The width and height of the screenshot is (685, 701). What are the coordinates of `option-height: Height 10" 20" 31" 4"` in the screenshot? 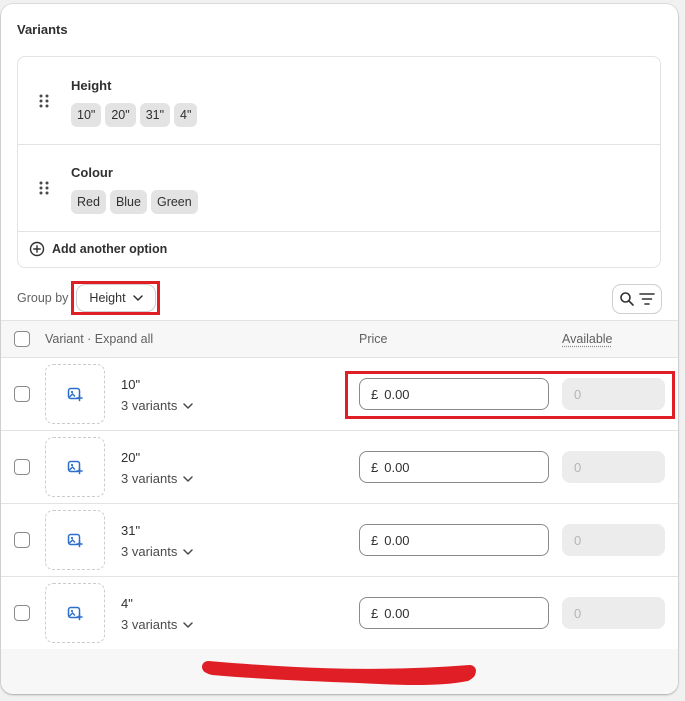 It's located at (339, 101).